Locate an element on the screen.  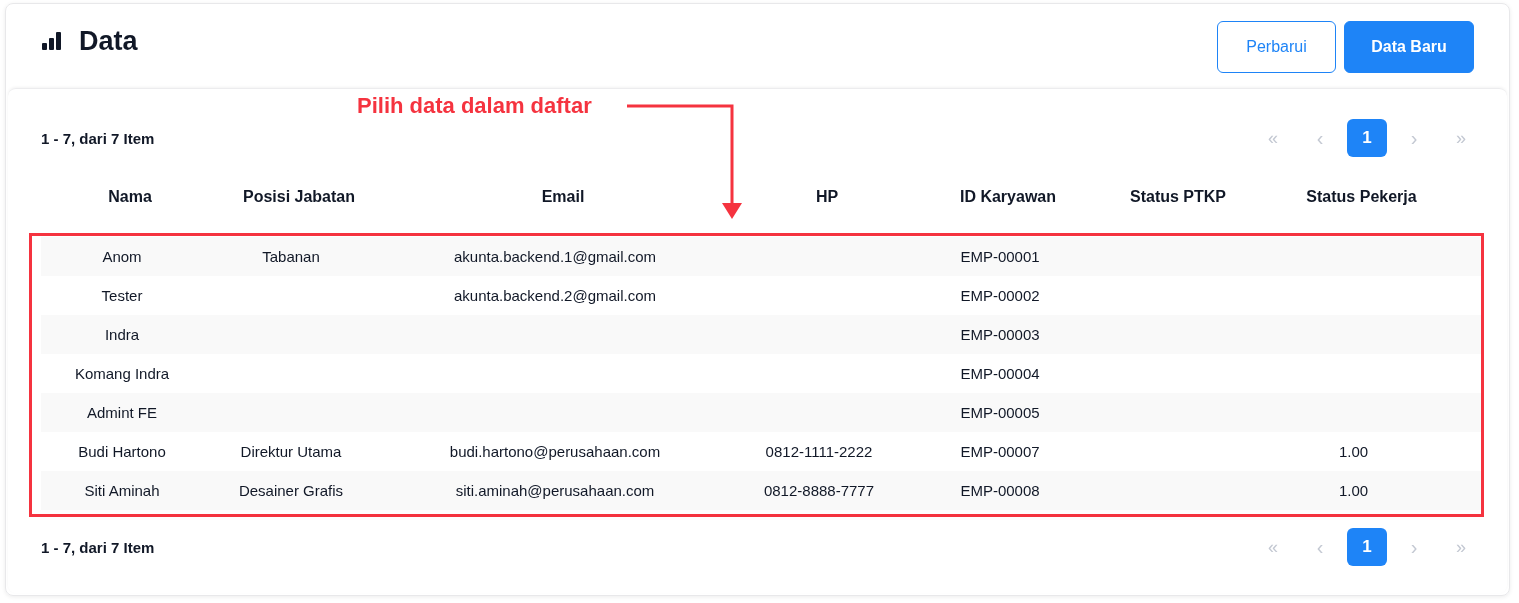
annotation-text: Pilih data dalam daftar is located at coordinates (474, 106).